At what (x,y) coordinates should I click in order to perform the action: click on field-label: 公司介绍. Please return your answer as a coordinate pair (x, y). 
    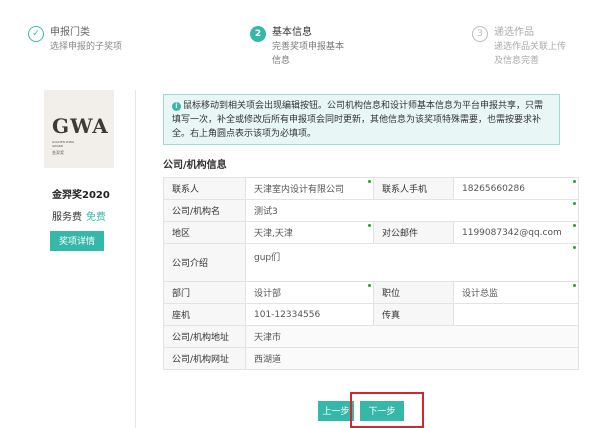
    Looking at the image, I should click on (204, 262).